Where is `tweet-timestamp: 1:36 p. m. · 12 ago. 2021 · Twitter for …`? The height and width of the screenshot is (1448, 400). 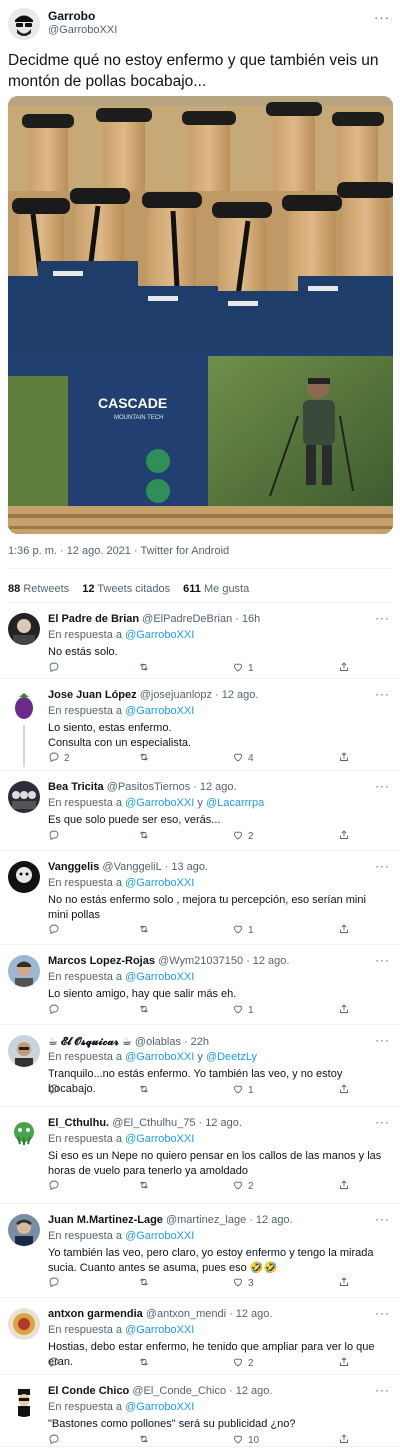
tweet-timestamp: 1:36 p. m. · 12 ago. 2021 · Twitter for … is located at coordinates (118, 551).